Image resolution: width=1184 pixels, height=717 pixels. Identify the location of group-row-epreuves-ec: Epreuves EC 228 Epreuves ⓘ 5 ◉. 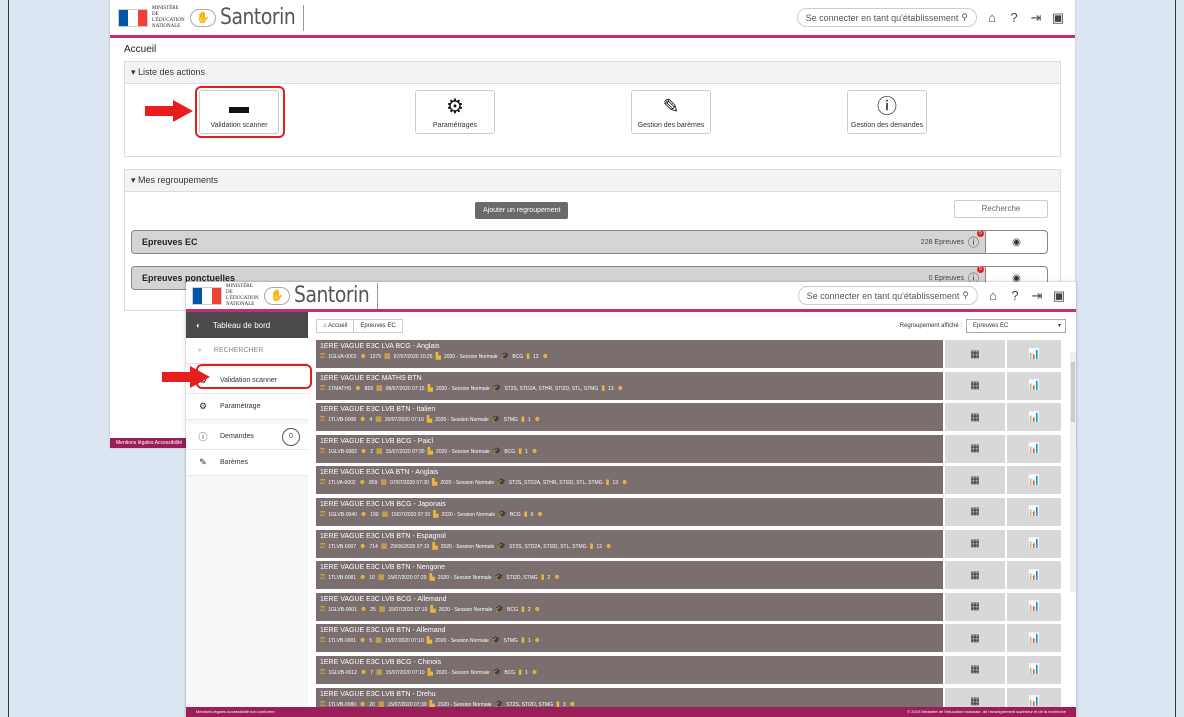
(589, 242).